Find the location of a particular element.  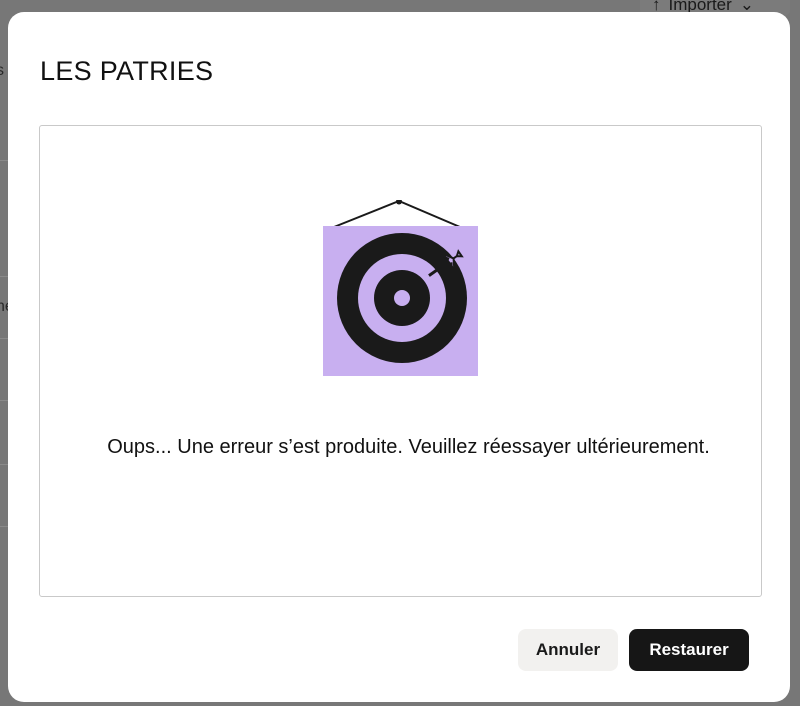

target-with-dart-illustration is located at coordinates (400, 288).